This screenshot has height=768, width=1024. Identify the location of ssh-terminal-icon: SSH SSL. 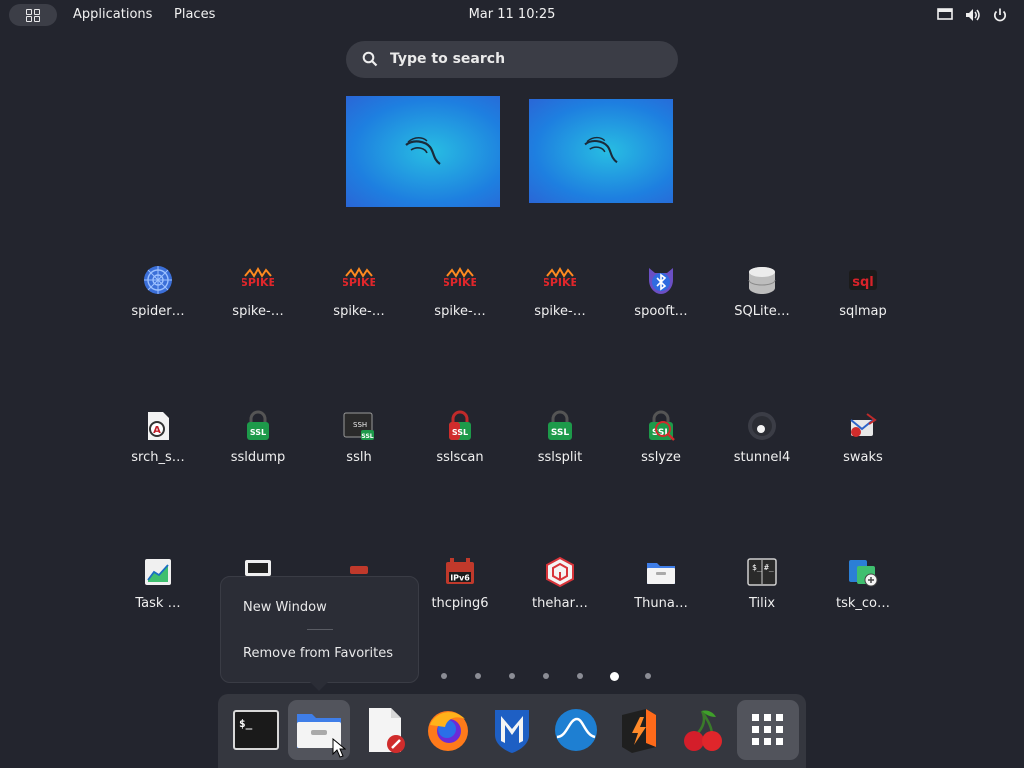
(359, 426).